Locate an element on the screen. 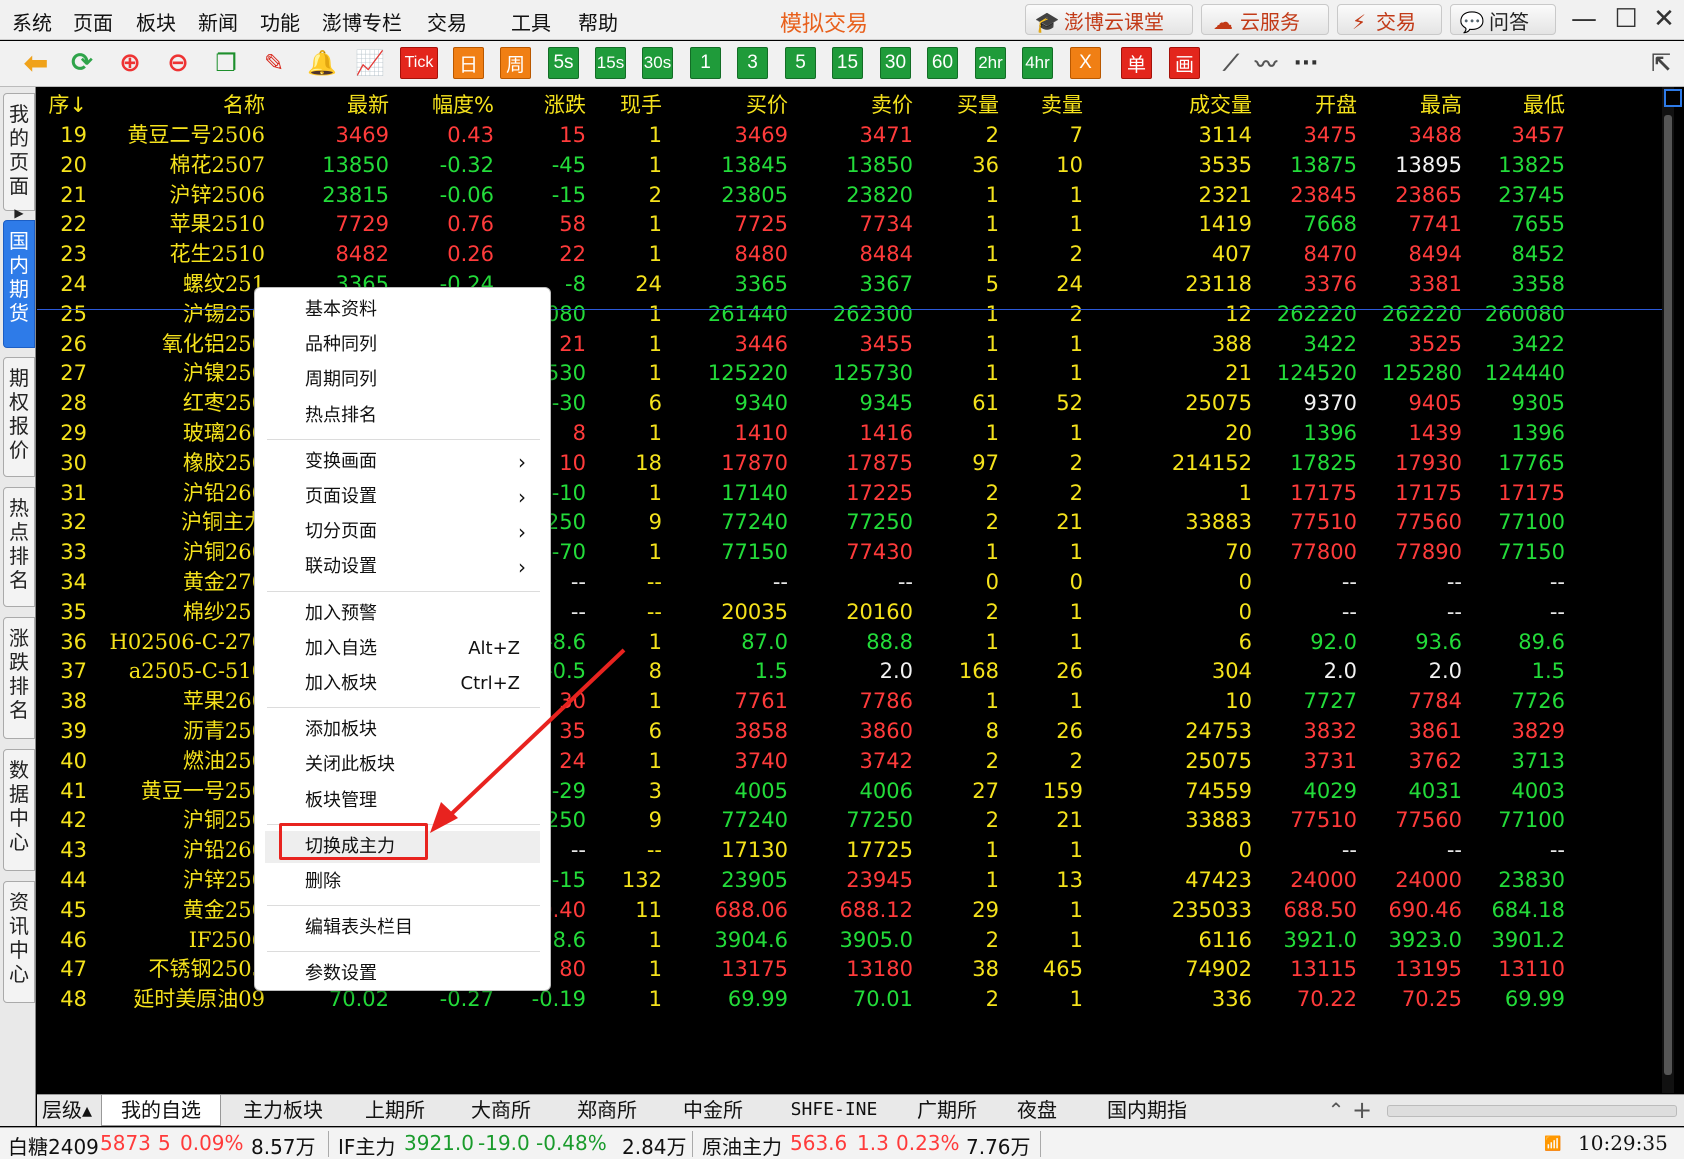 The image size is (1684, 1159). period-15m-button: 15 is located at coordinates (847, 63).